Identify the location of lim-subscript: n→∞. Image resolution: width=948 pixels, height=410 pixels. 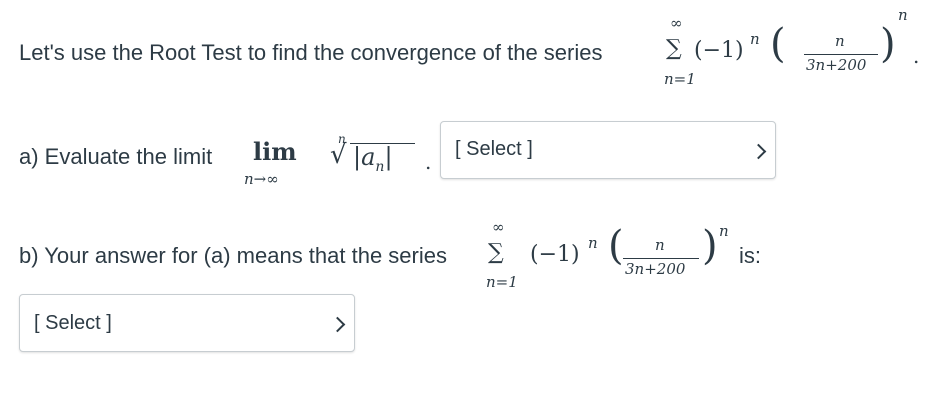
(261, 179).